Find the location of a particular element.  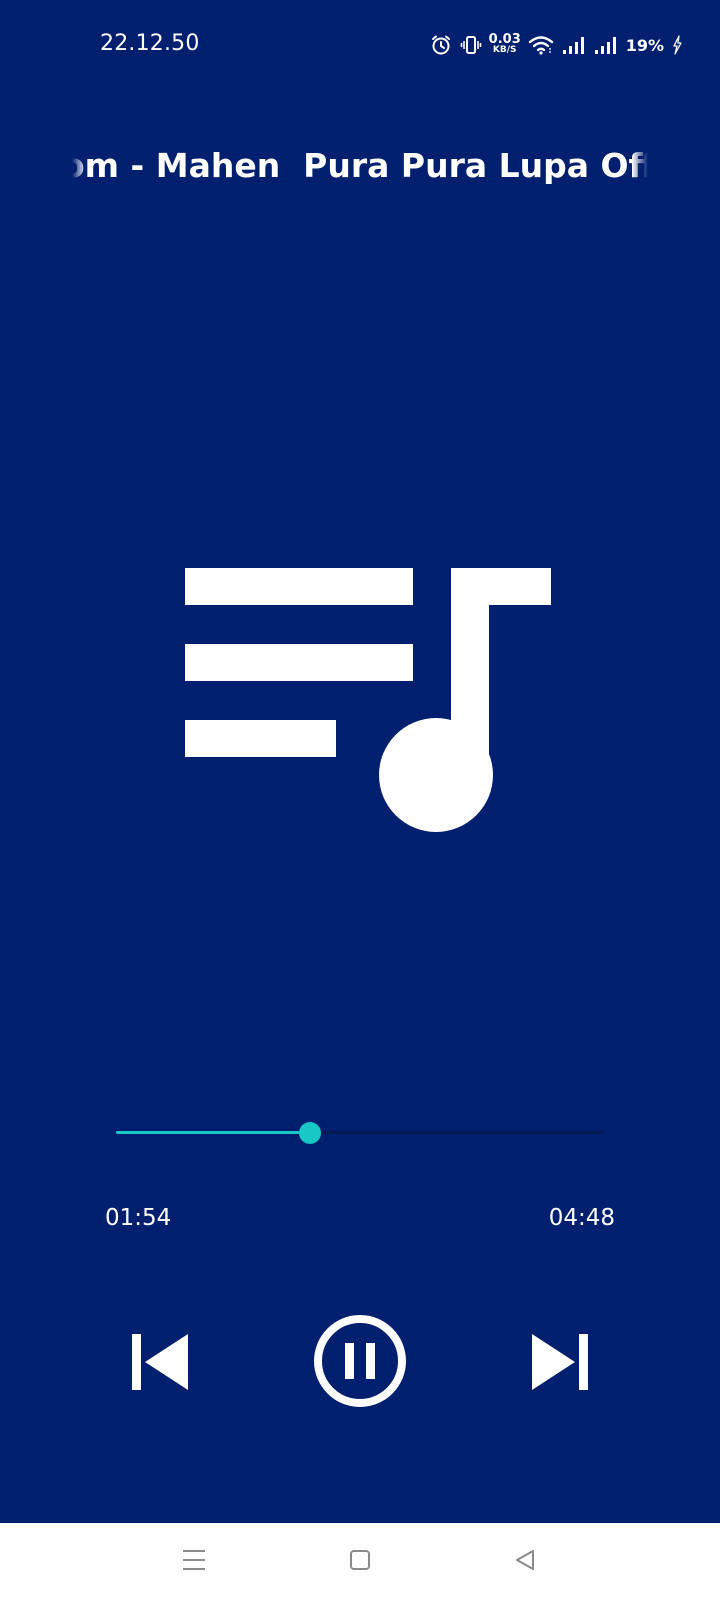

back-button is located at coordinates (525, 1561).